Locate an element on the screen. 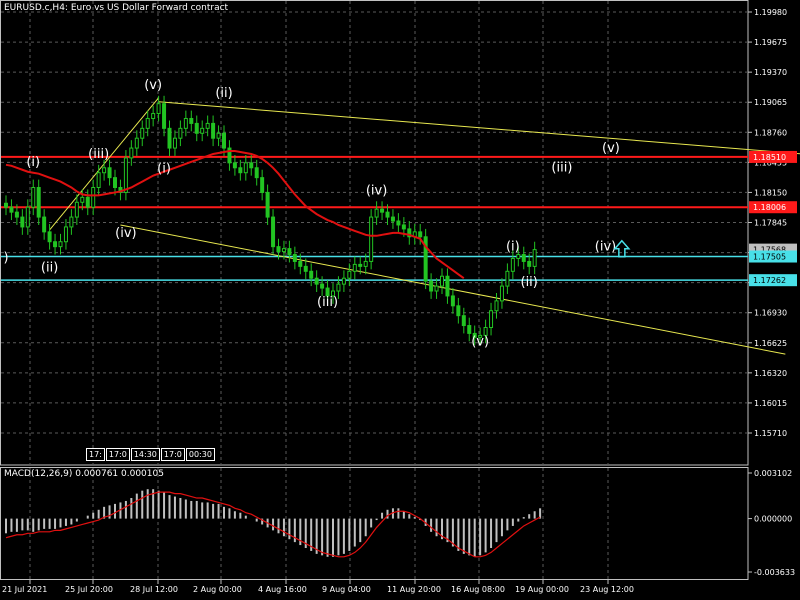 The height and width of the screenshot is (600, 800). timeframe-cell: 17: is located at coordinates (95, 454).